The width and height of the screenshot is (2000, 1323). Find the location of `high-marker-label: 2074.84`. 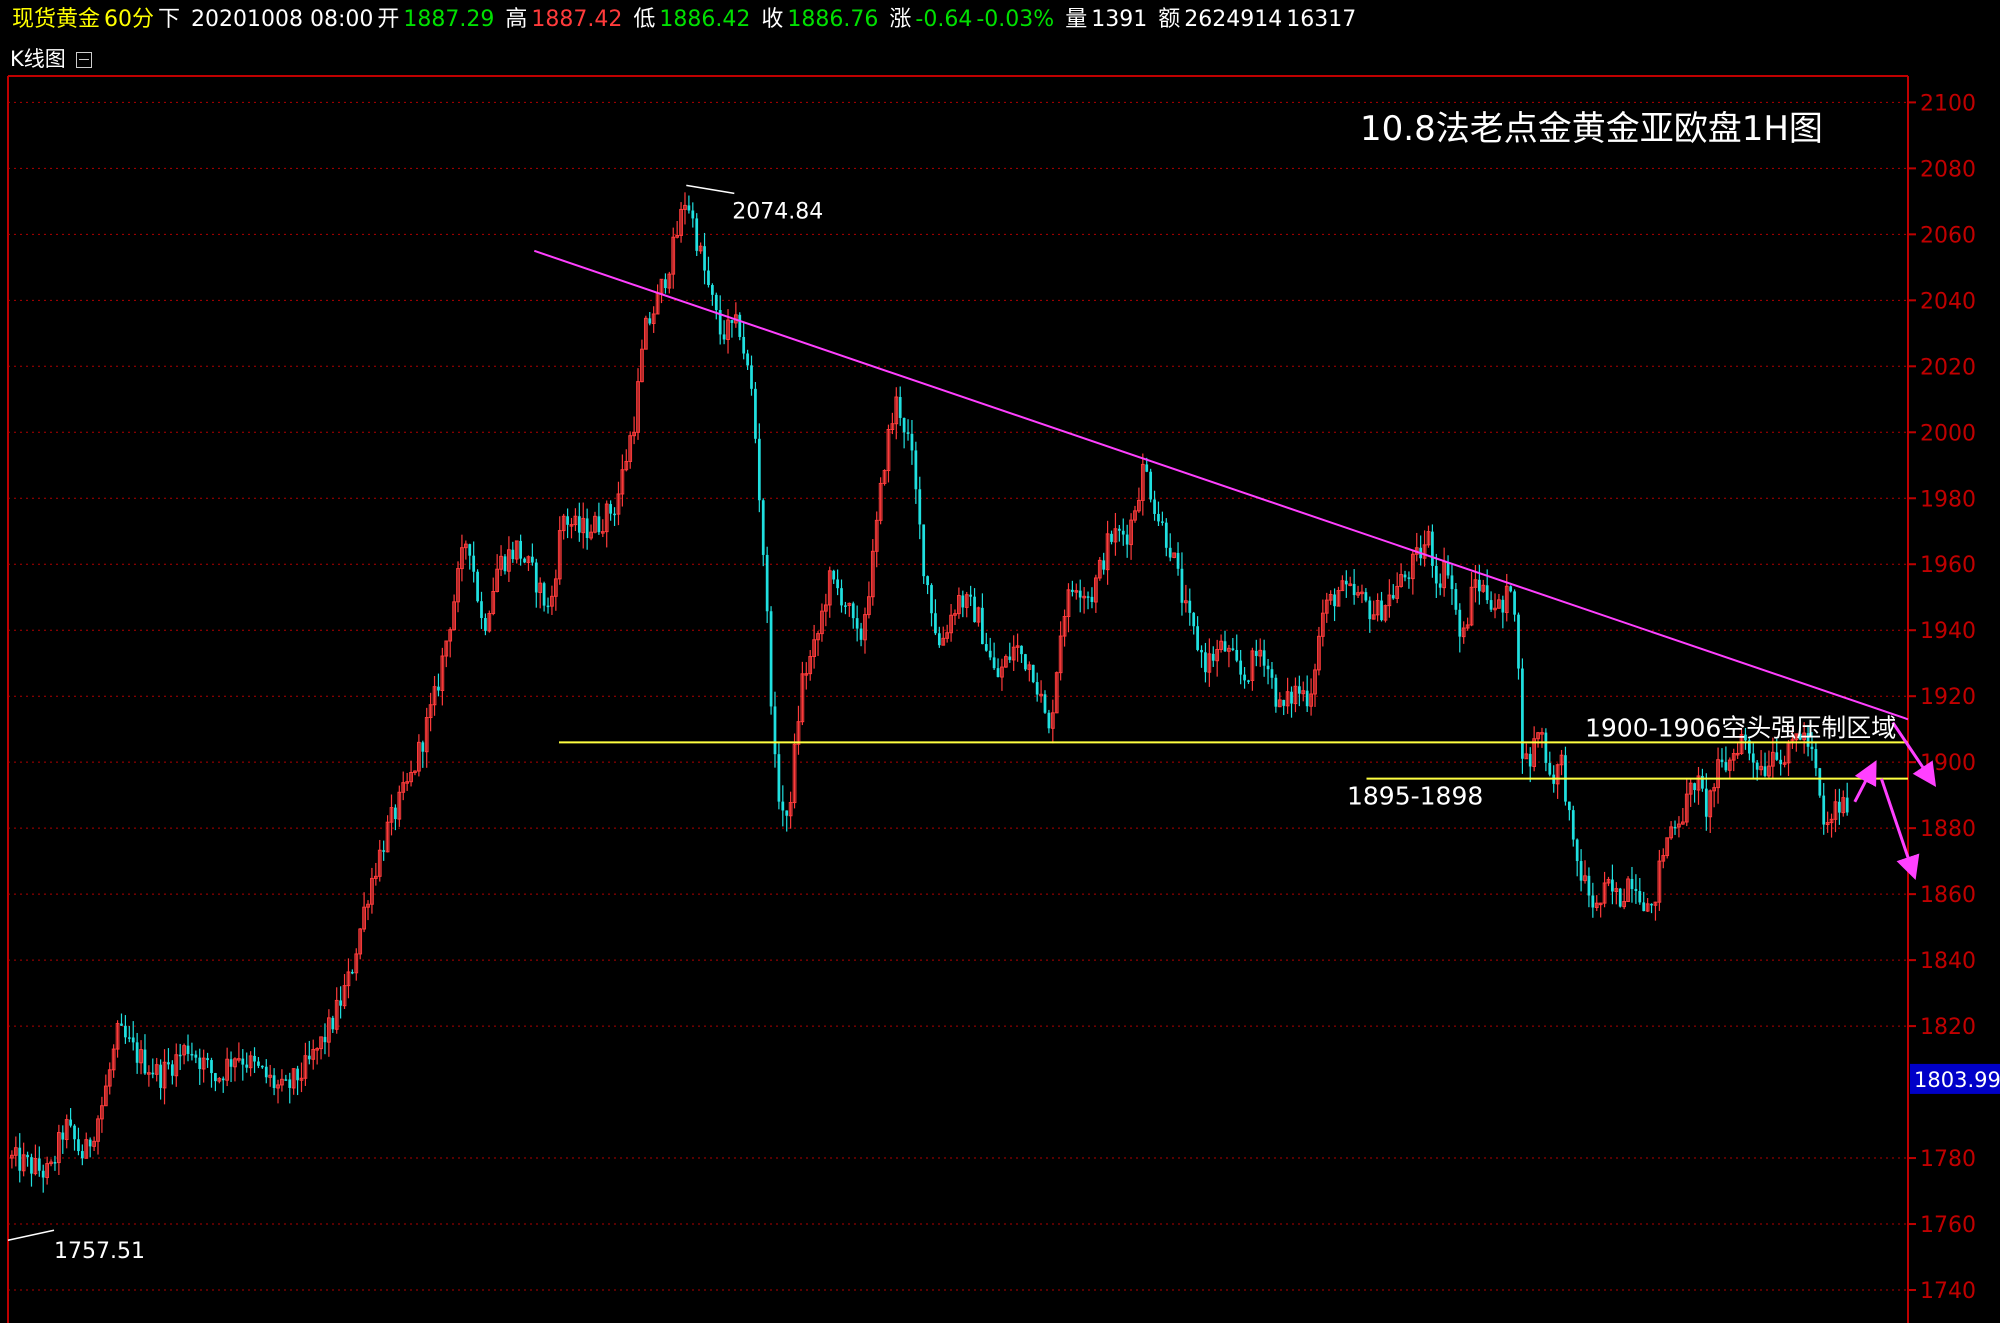

high-marker-label: 2074.84 is located at coordinates (777, 211).